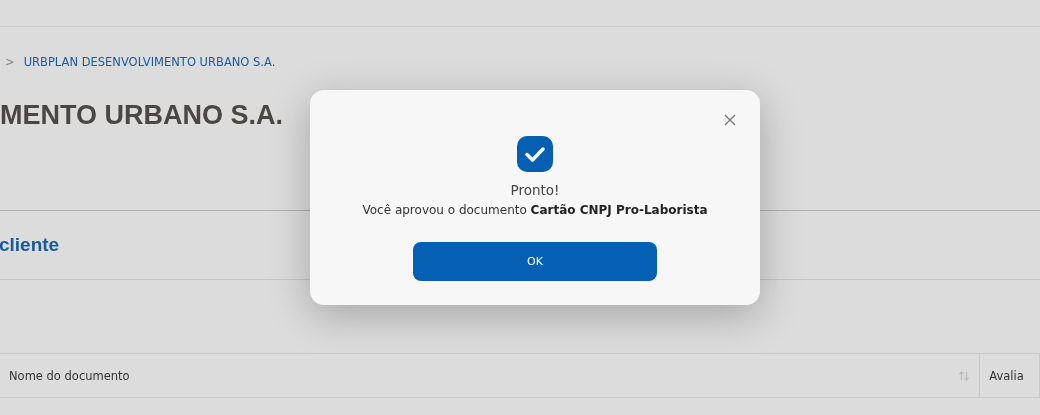 The height and width of the screenshot is (415, 1040). Describe the element at coordinates (535, 154) in the screenshot. I see `check-icon` at that location.